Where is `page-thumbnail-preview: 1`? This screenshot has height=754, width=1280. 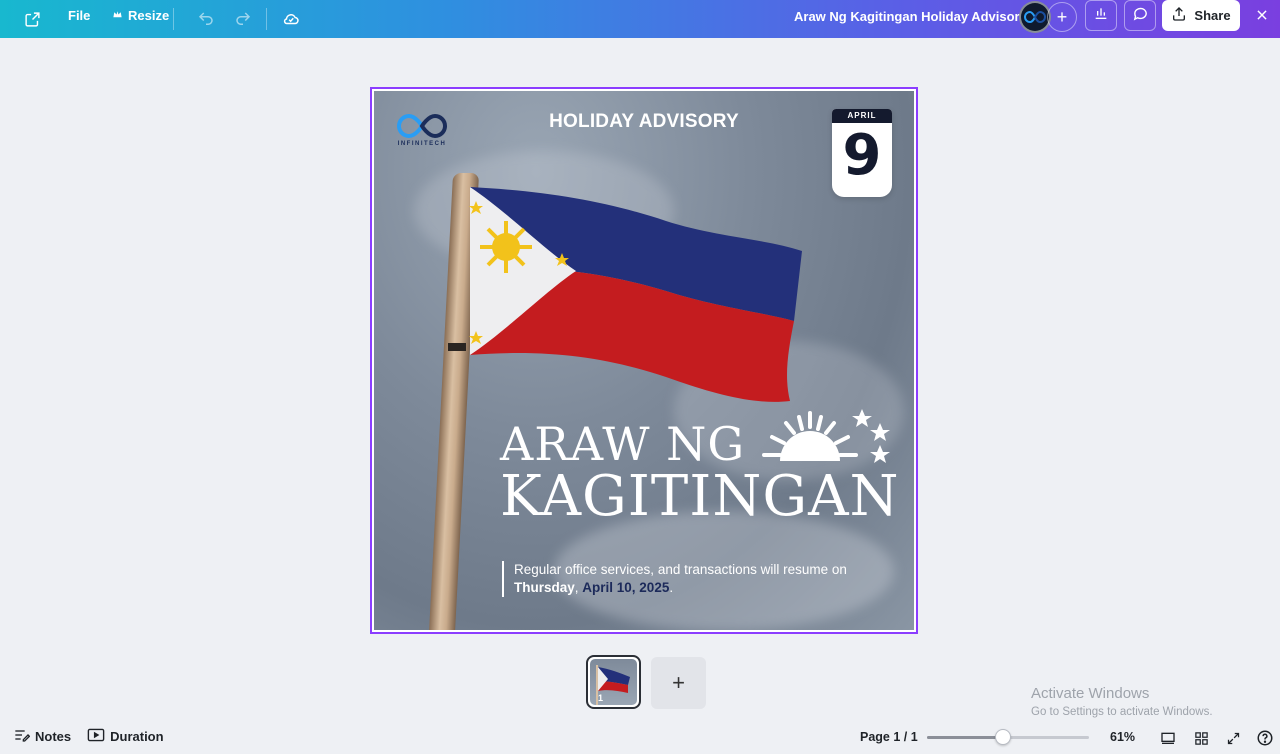
page-thumbnail-preview: 1 is located at coordinates (613, 682).